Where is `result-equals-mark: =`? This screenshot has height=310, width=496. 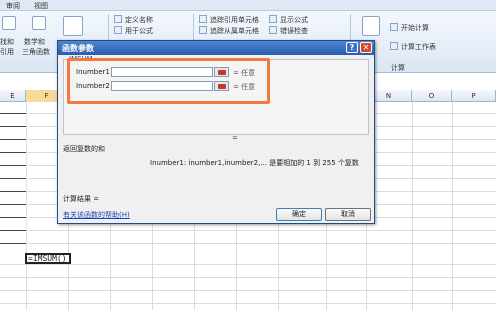
result-equals-mark: = is located at coordinates (235, 138).